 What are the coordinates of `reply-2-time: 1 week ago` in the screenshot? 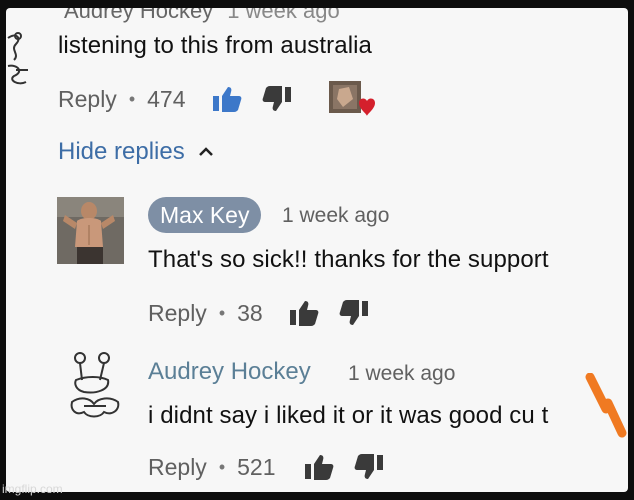 It's located at (402, 373).